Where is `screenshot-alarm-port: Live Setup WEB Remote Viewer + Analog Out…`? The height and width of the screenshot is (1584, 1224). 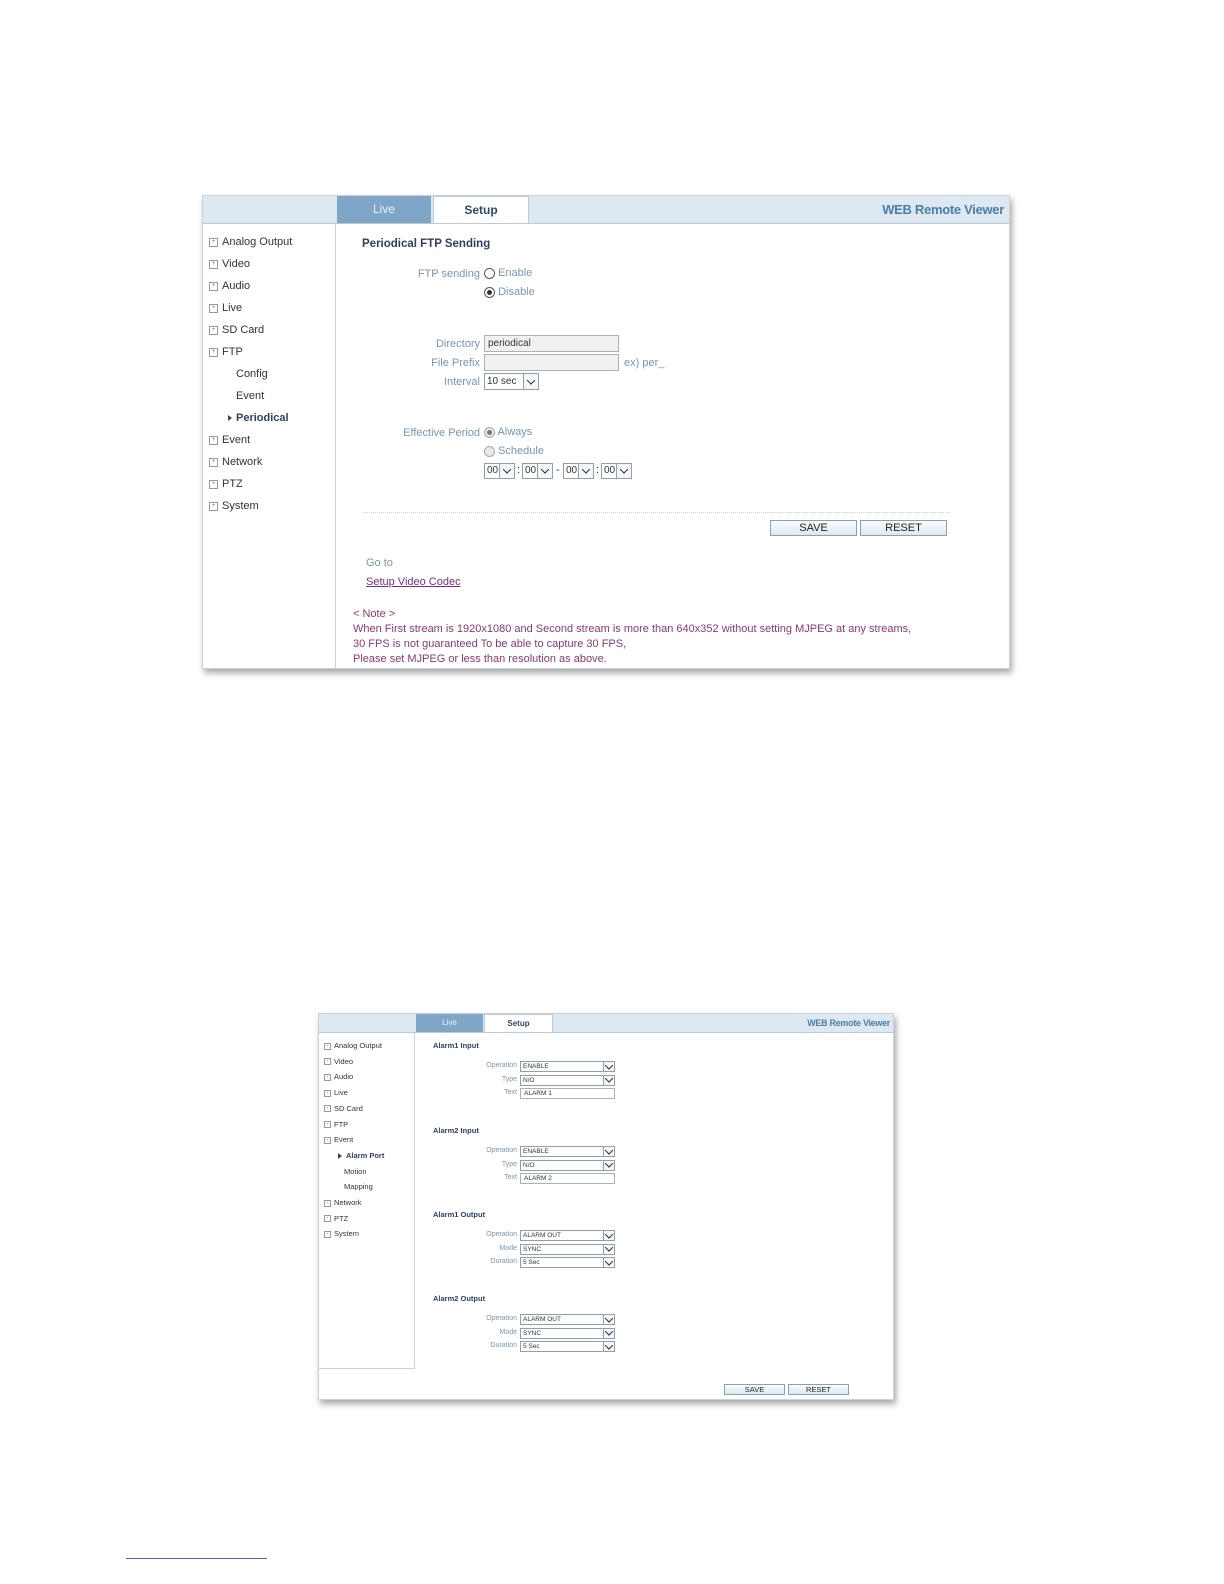 screenshot-alarm-port: Live Setup WEB Remote Viewer + Analog Out… is located at coordinates (606, 1206).